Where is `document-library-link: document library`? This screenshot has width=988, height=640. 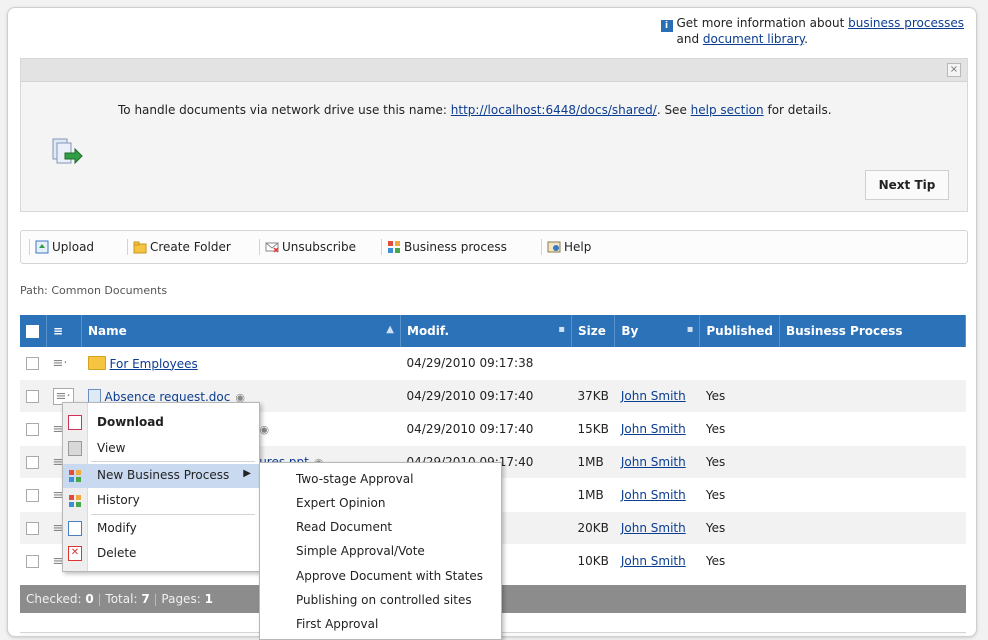
document-library-link: document library is located at coordinates (753, 39).